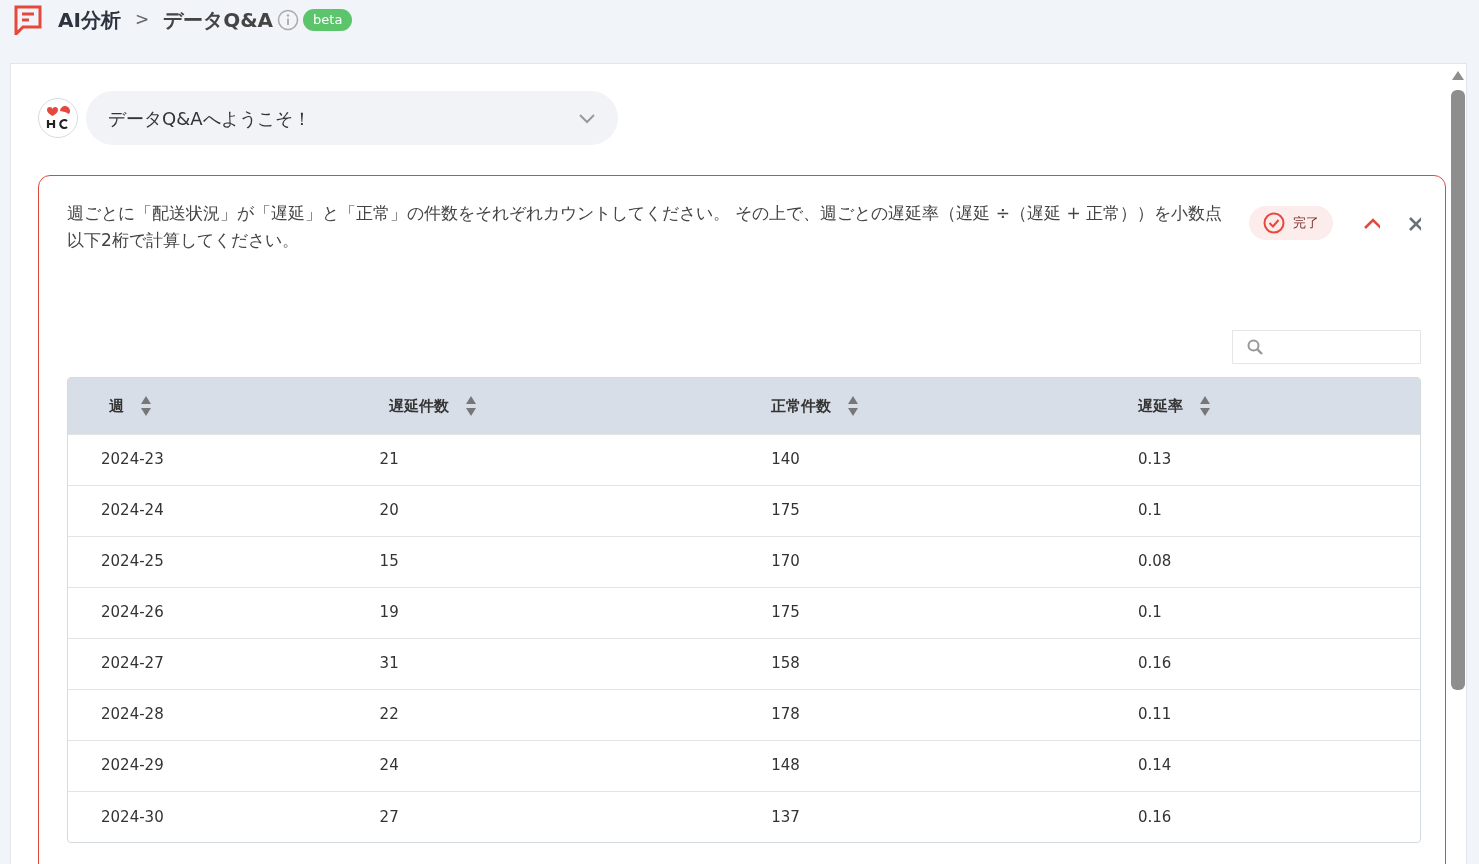 This screenshot has width=1479, height=864. Describe the element at coordinates (532, 612) in the screenshot. I see `table-cell: 19` at that location.